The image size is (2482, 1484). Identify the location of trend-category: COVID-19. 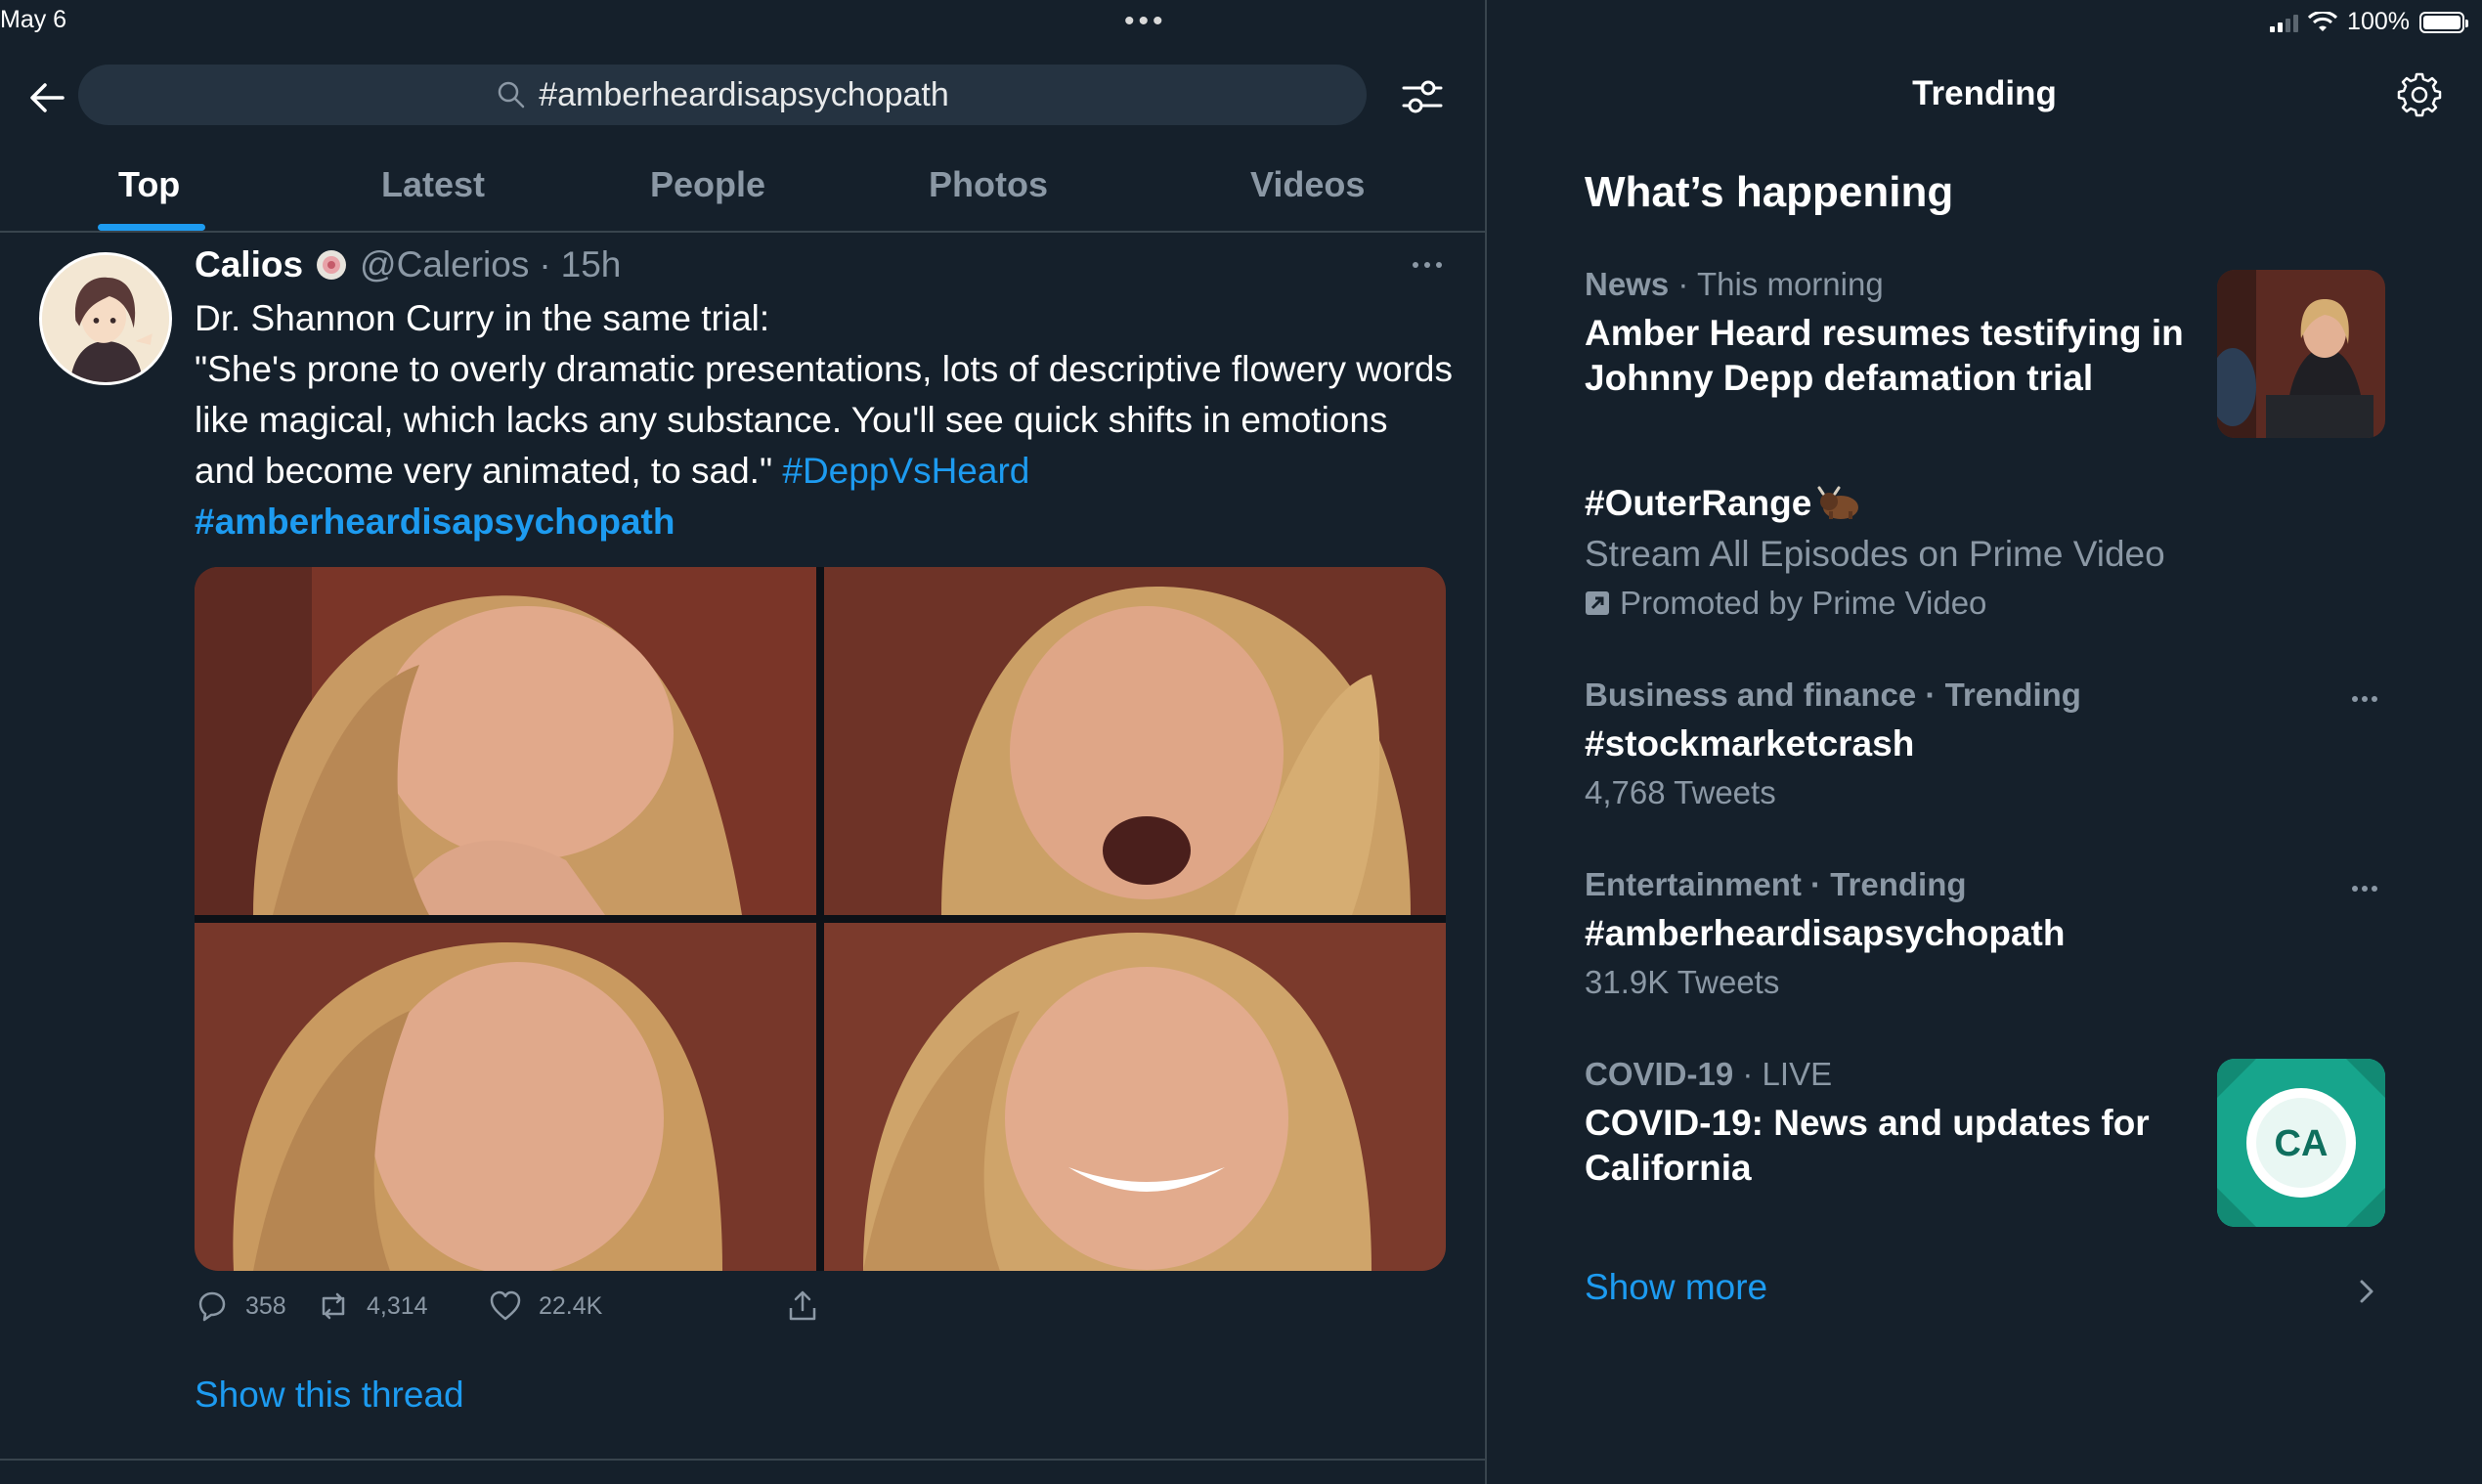
(1660, 1074).